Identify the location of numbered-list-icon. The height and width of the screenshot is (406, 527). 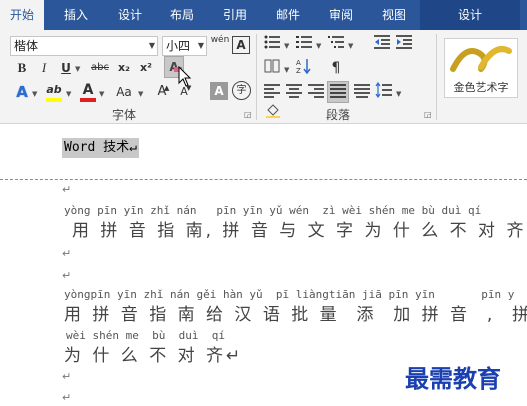
(304, 42).